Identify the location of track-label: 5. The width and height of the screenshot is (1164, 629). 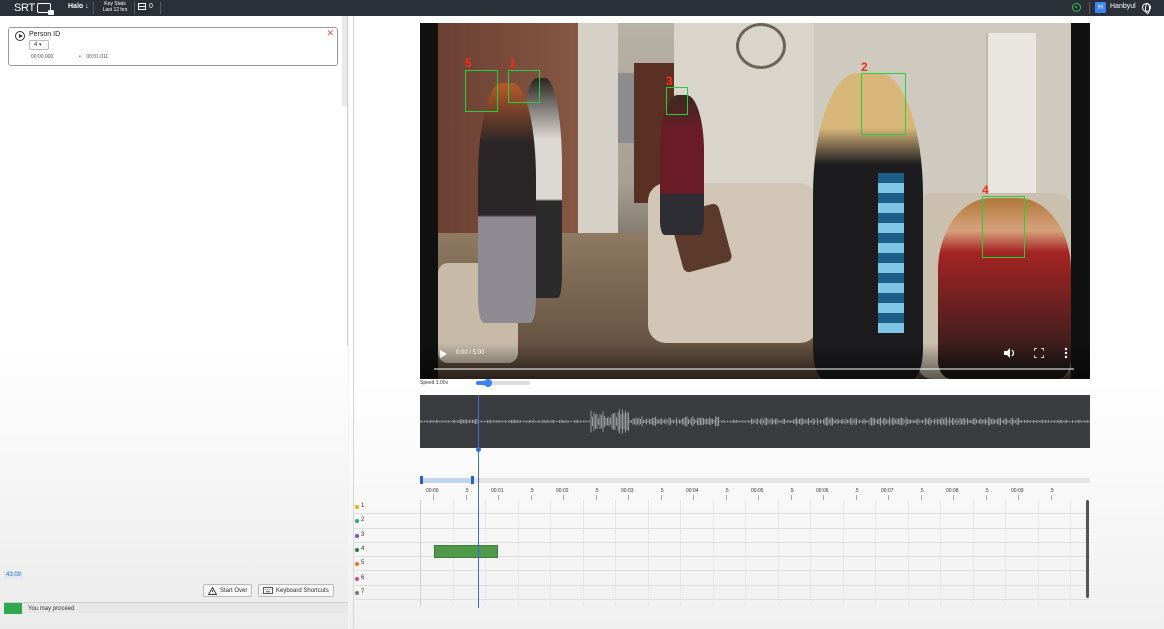
(363, 563).